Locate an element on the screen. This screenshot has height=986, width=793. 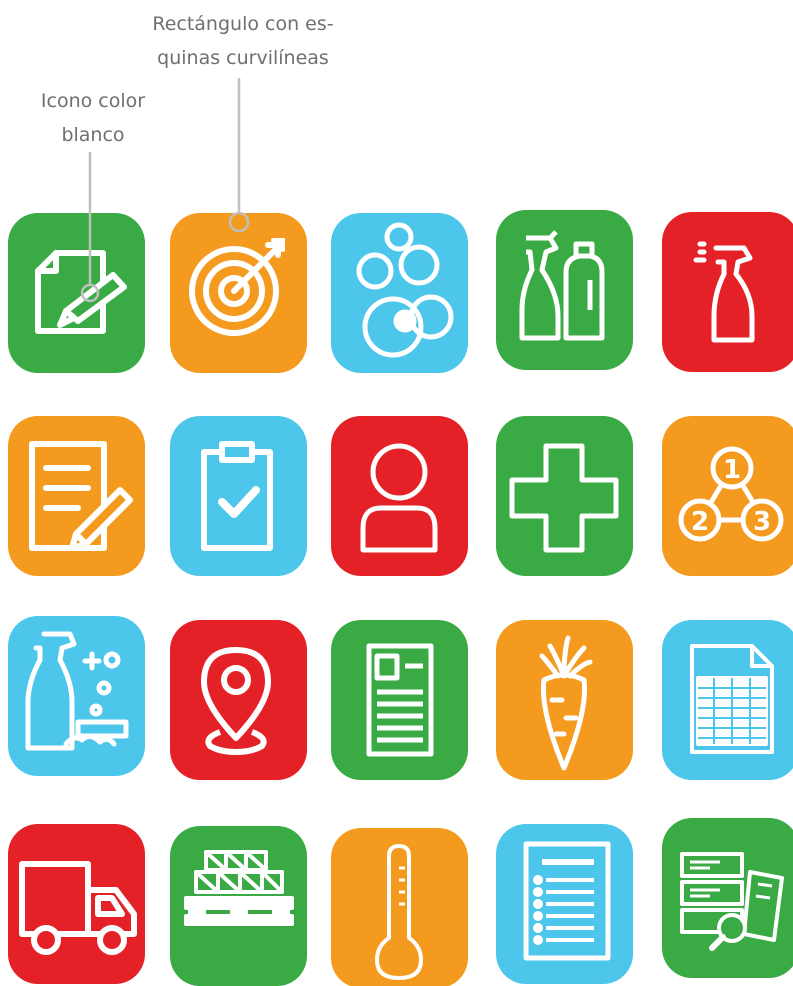
person-icon is located at coordinates (399, 498).